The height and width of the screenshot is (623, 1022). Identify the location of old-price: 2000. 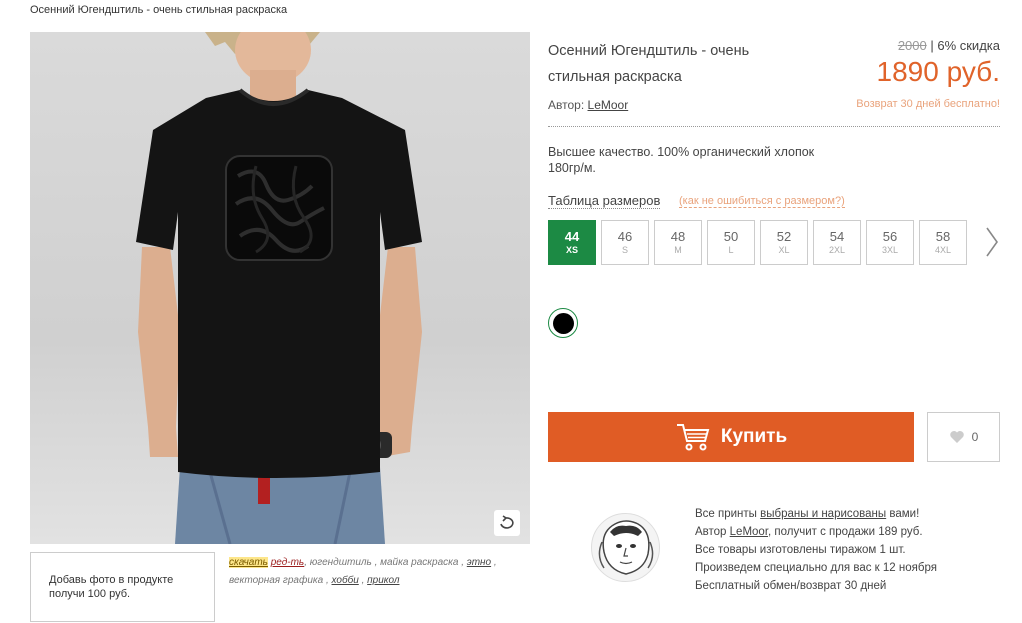
(912, 45).